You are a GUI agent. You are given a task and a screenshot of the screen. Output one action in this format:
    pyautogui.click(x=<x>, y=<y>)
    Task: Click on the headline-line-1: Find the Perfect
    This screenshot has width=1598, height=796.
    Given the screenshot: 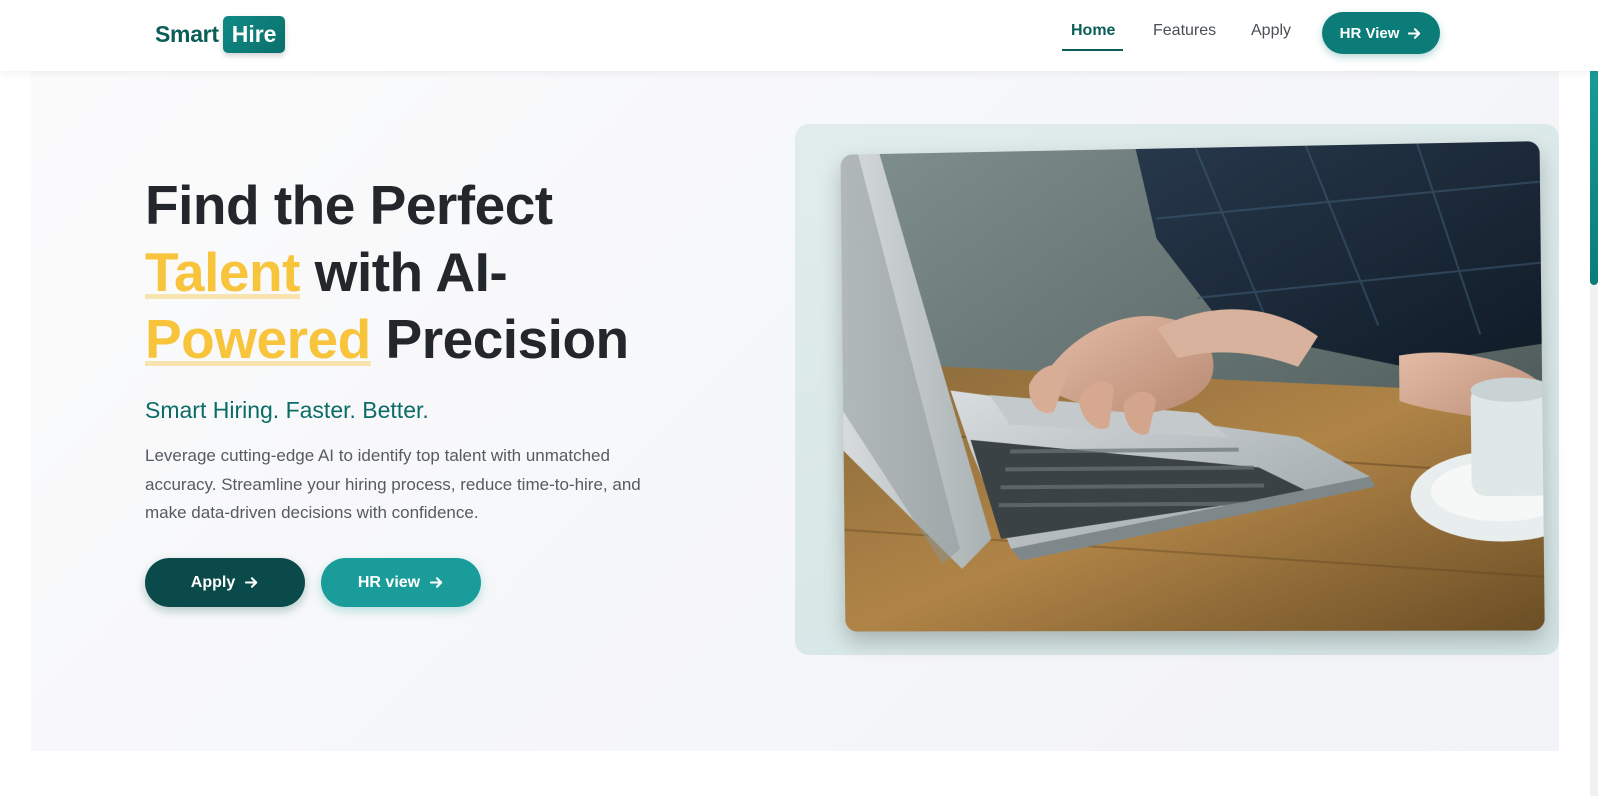 What is the action you would take?
    pyautogui.click(x=349, y=205)
    